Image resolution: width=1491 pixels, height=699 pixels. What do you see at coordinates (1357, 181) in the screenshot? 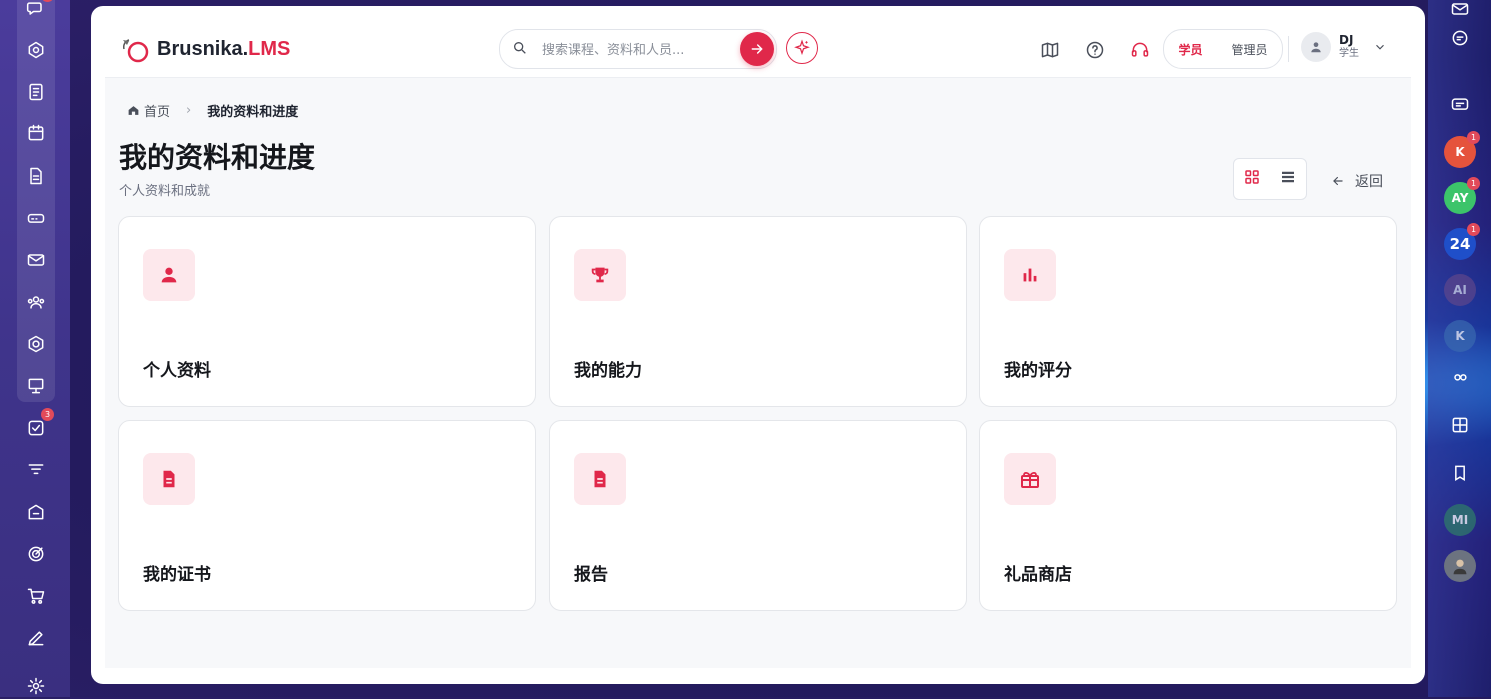
I see `back-button: 返回` at bounding box center [1357, 181].